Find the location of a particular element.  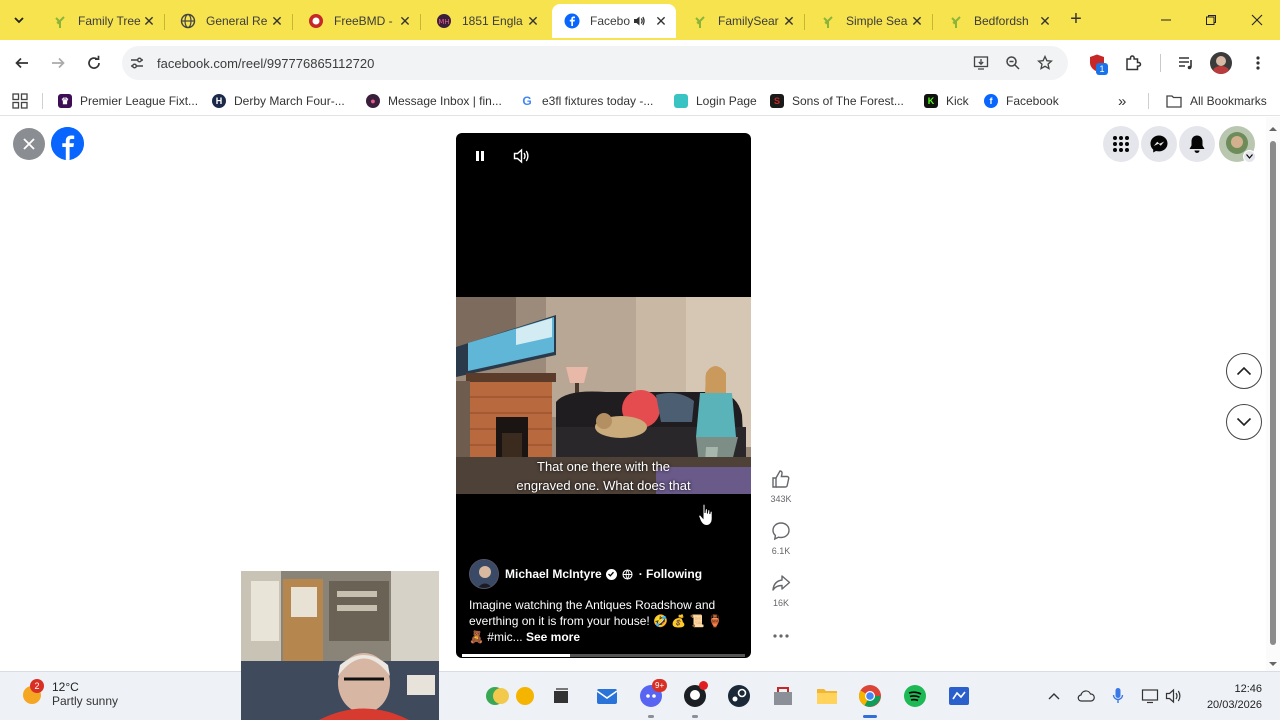

tab-separator is located at coordinates (804, 22).